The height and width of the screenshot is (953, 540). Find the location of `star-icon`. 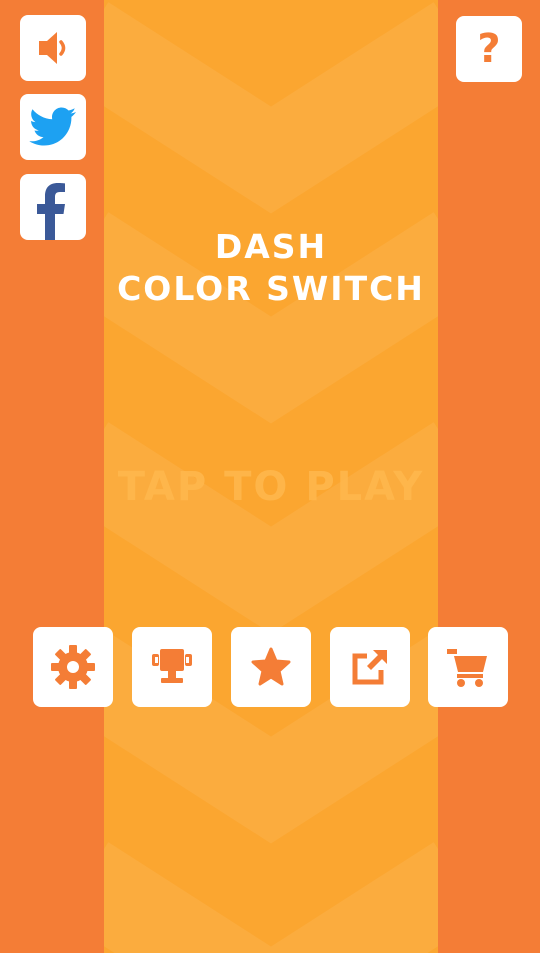

star-icon is located at coordinates (271, 667).